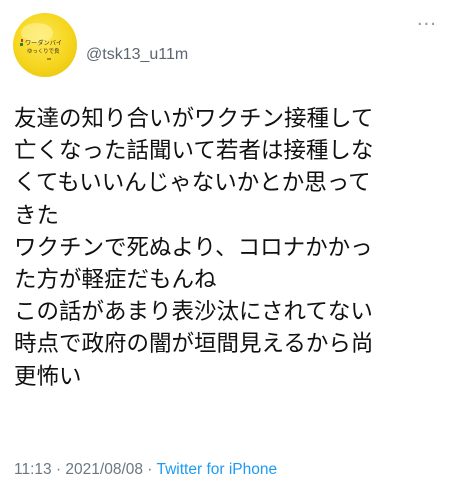 The image size is (455, 493). What do you see at coordinates (48, 376) in the screenshot?
I see `tweet-line: 更怖い` at bounding box center [48, 376].